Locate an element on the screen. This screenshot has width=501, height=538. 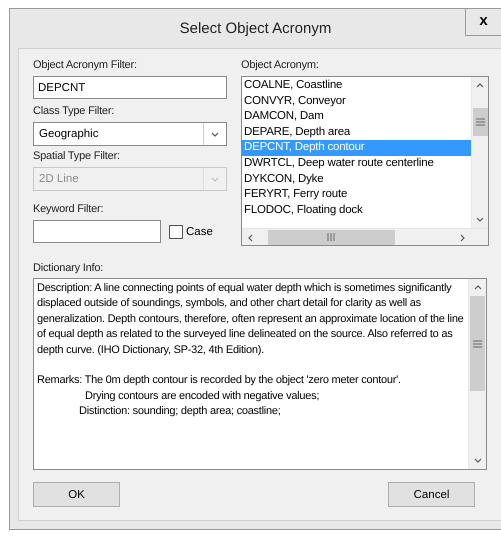
list-label: Object Acronym: is located at coordinates (280, 65).